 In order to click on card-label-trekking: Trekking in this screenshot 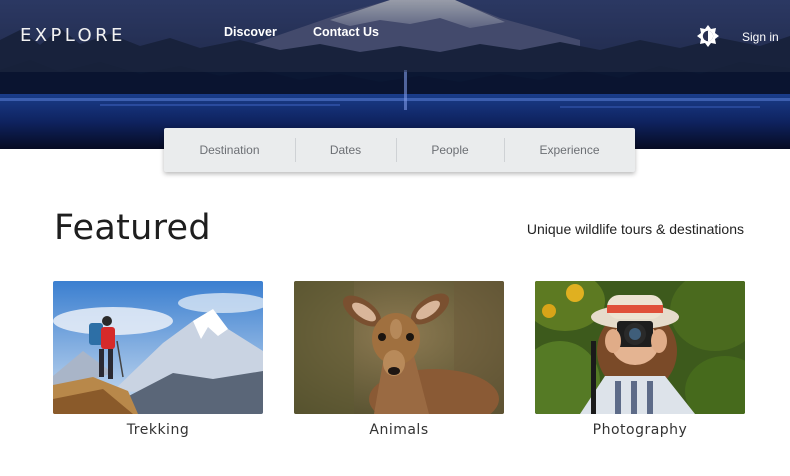, I will do `click(158, 430)`.